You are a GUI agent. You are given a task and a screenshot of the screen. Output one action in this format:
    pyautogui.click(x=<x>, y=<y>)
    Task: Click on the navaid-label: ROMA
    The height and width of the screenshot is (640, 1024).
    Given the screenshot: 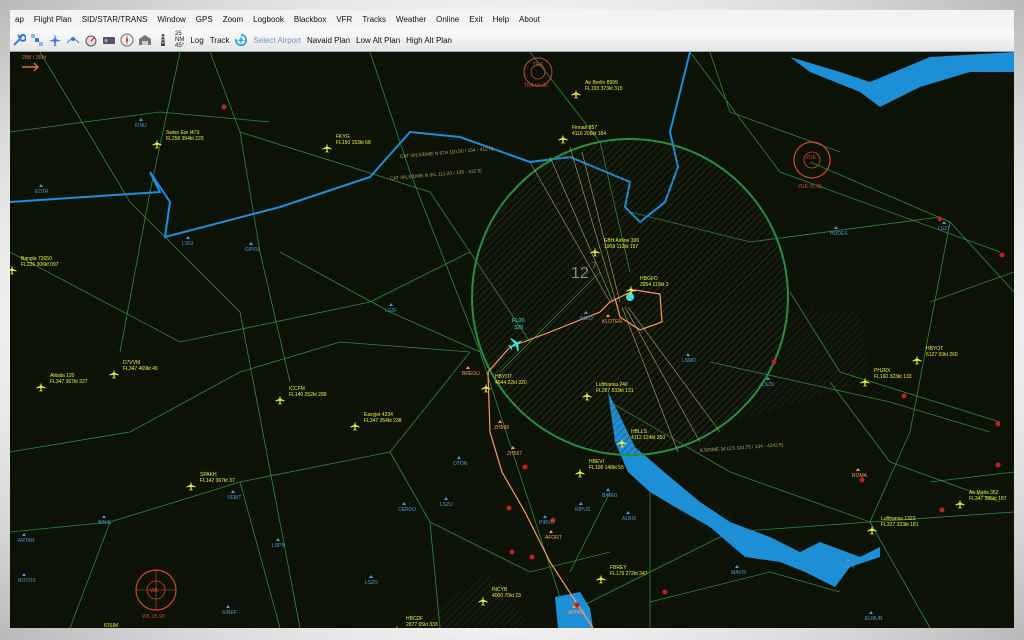 What is the action you would take?
    pyautogui.click(x=860, y=476)
    